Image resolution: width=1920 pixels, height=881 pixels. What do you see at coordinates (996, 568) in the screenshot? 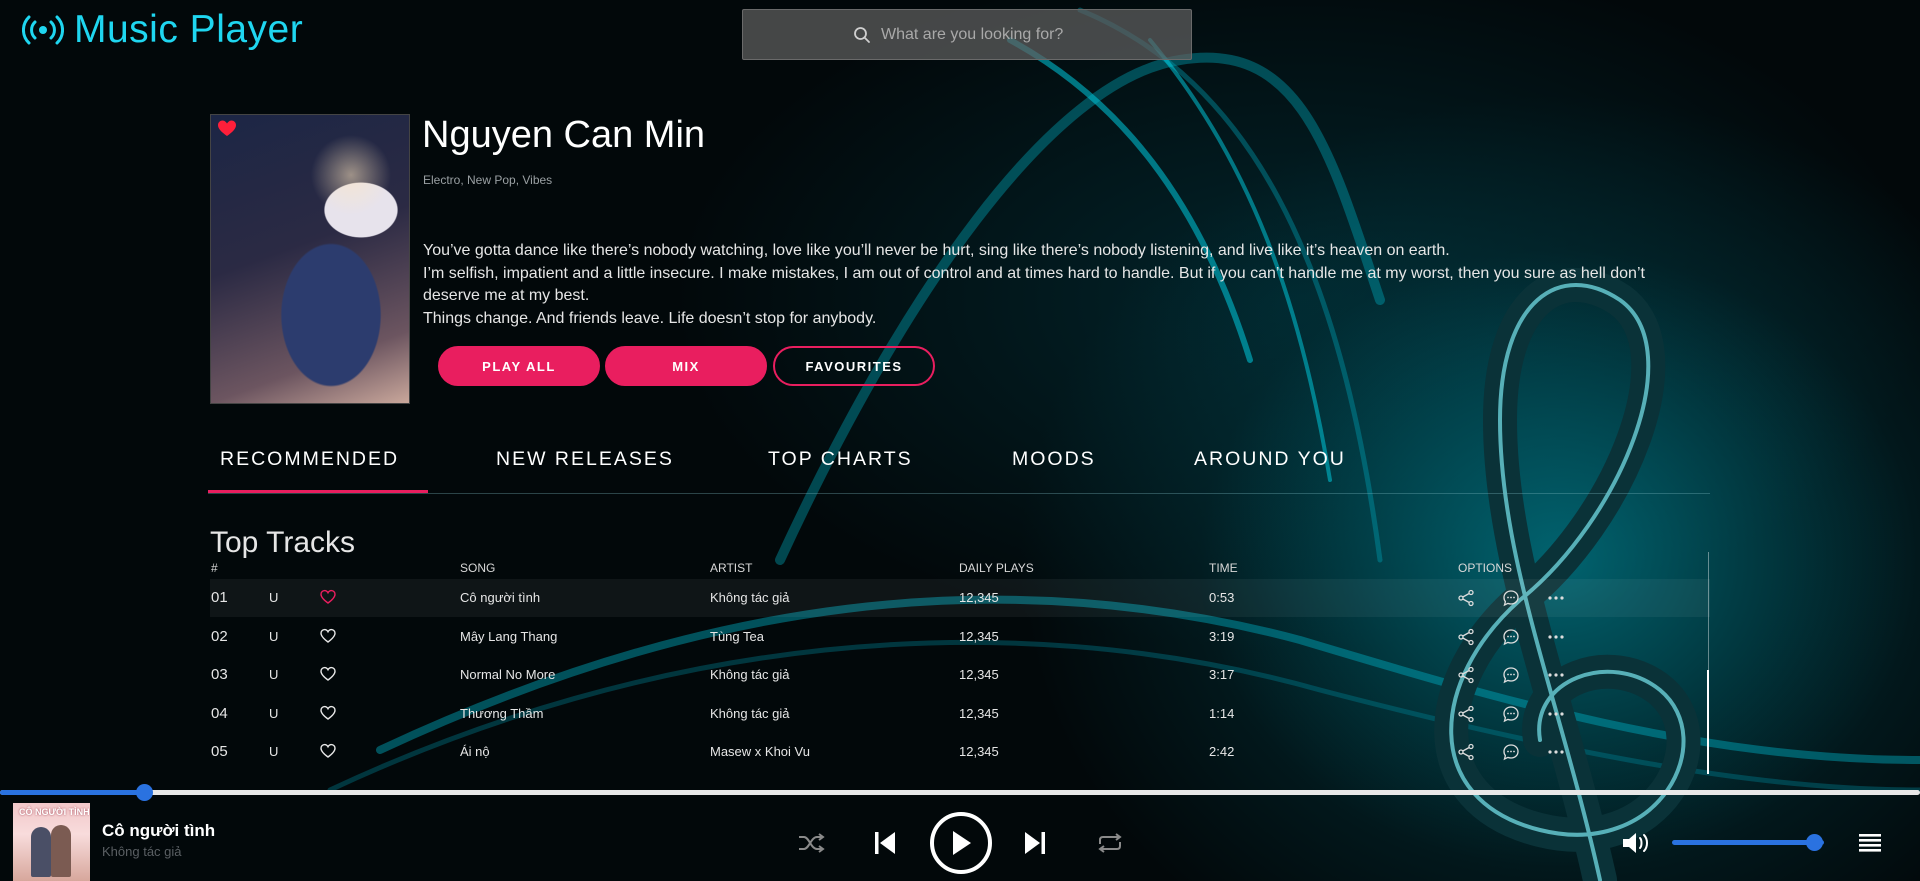
I see `column-header-daily-plays: DAILY PLAYS` at bounding box center [996, 568].